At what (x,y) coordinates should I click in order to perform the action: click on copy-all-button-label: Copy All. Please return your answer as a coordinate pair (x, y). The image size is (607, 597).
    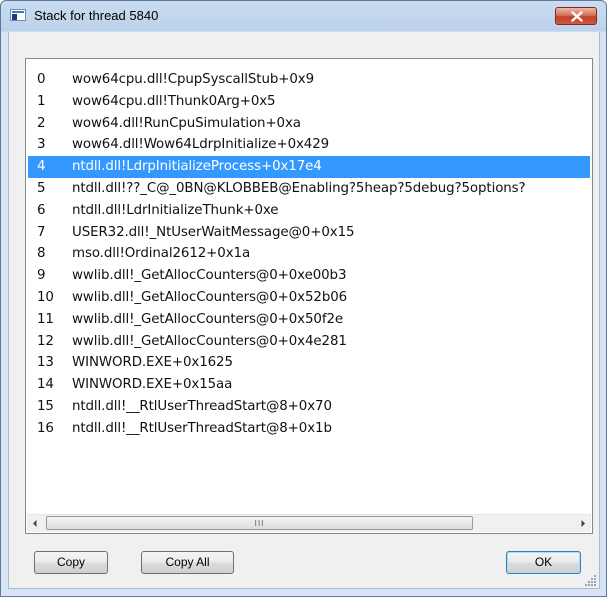
    Looking at the image, I should click on (187, 562).